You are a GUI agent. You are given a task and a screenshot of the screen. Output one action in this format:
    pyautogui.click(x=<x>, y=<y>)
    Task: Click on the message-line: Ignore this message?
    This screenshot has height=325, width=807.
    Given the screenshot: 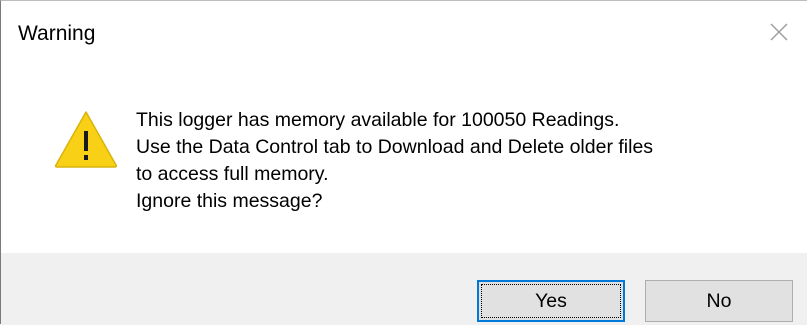 What is the action you would take?
    pyautogui.click(x=229, y=201)
    